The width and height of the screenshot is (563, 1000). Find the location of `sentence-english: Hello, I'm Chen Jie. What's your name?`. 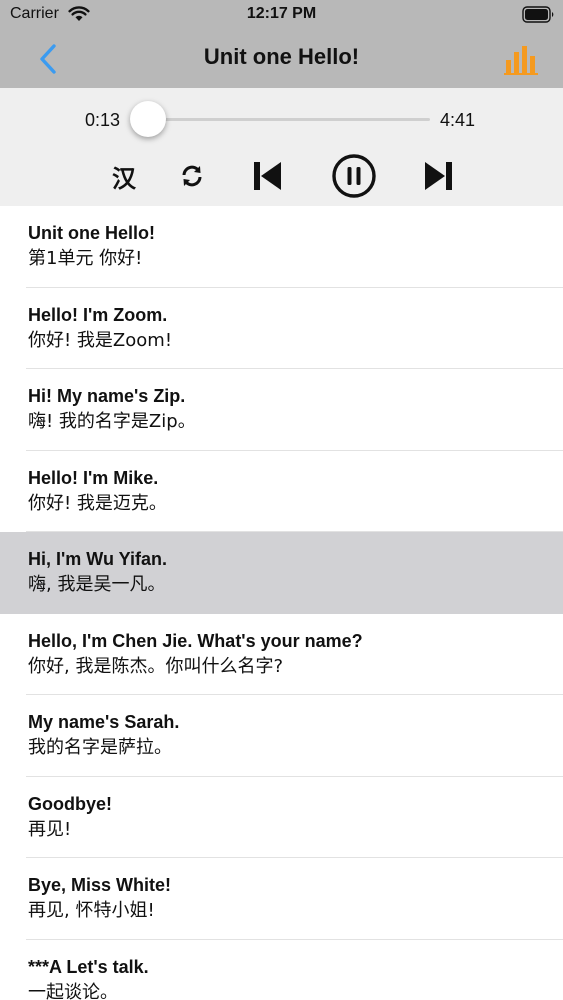

sentence-english: Hello, I'm Chen Jie. What's your name? is located at coordinates (195, 640).